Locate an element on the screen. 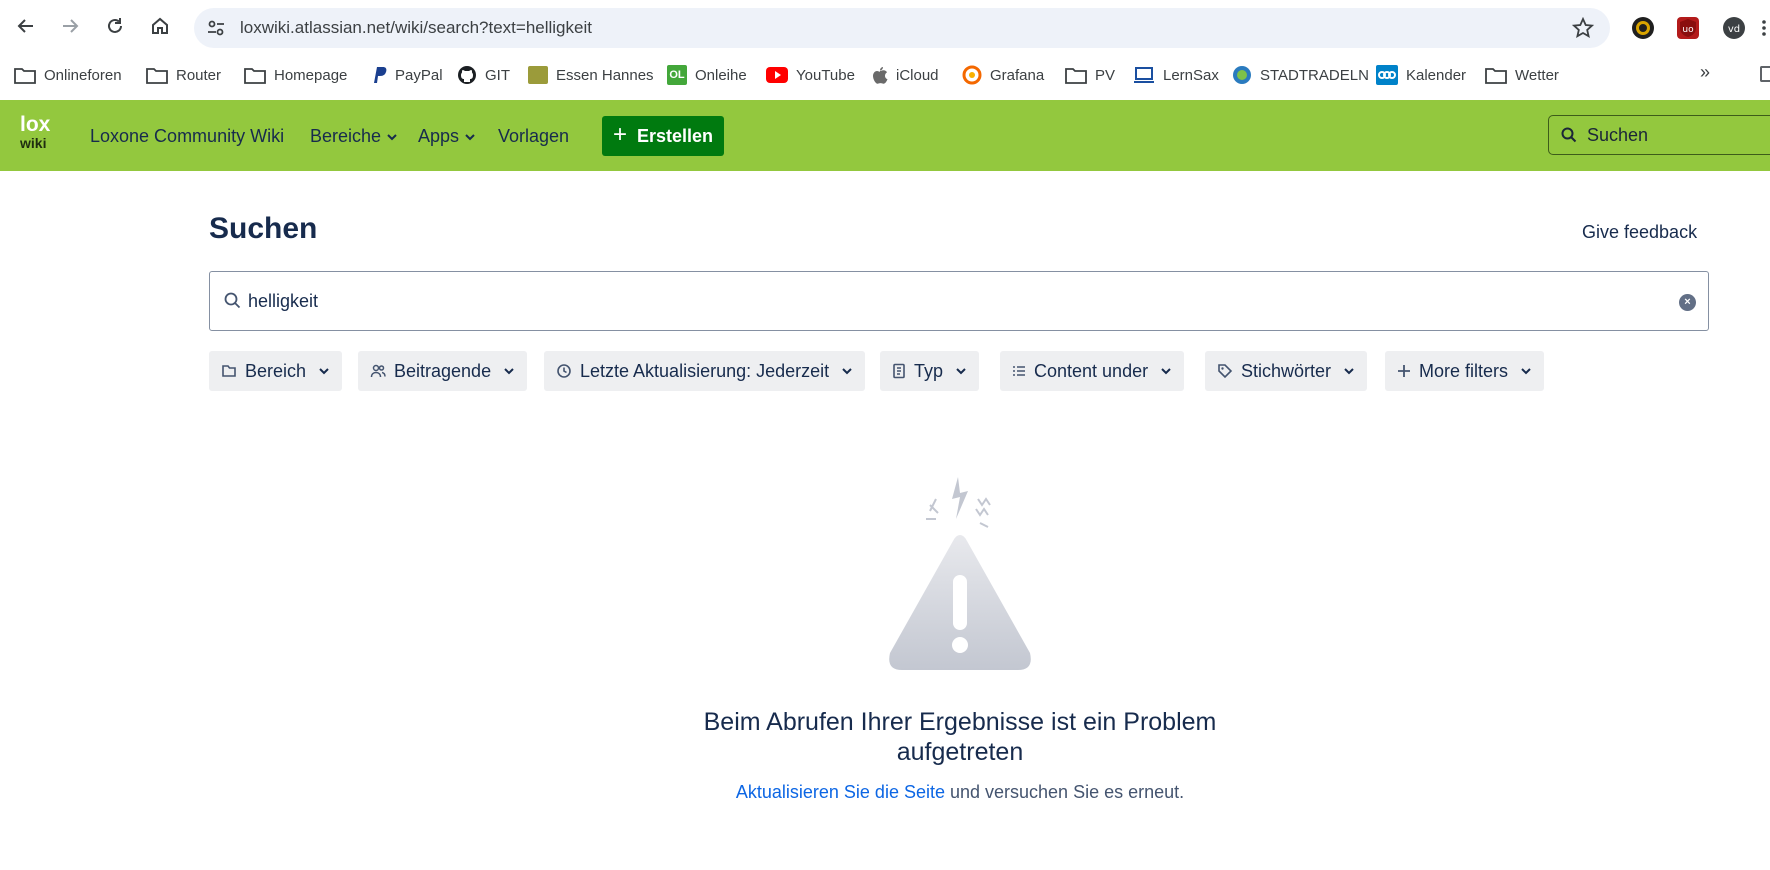 This screenshot has width=1770, height=870. site-name: Loxone Community Wiki is located at coordinates (187, 136).